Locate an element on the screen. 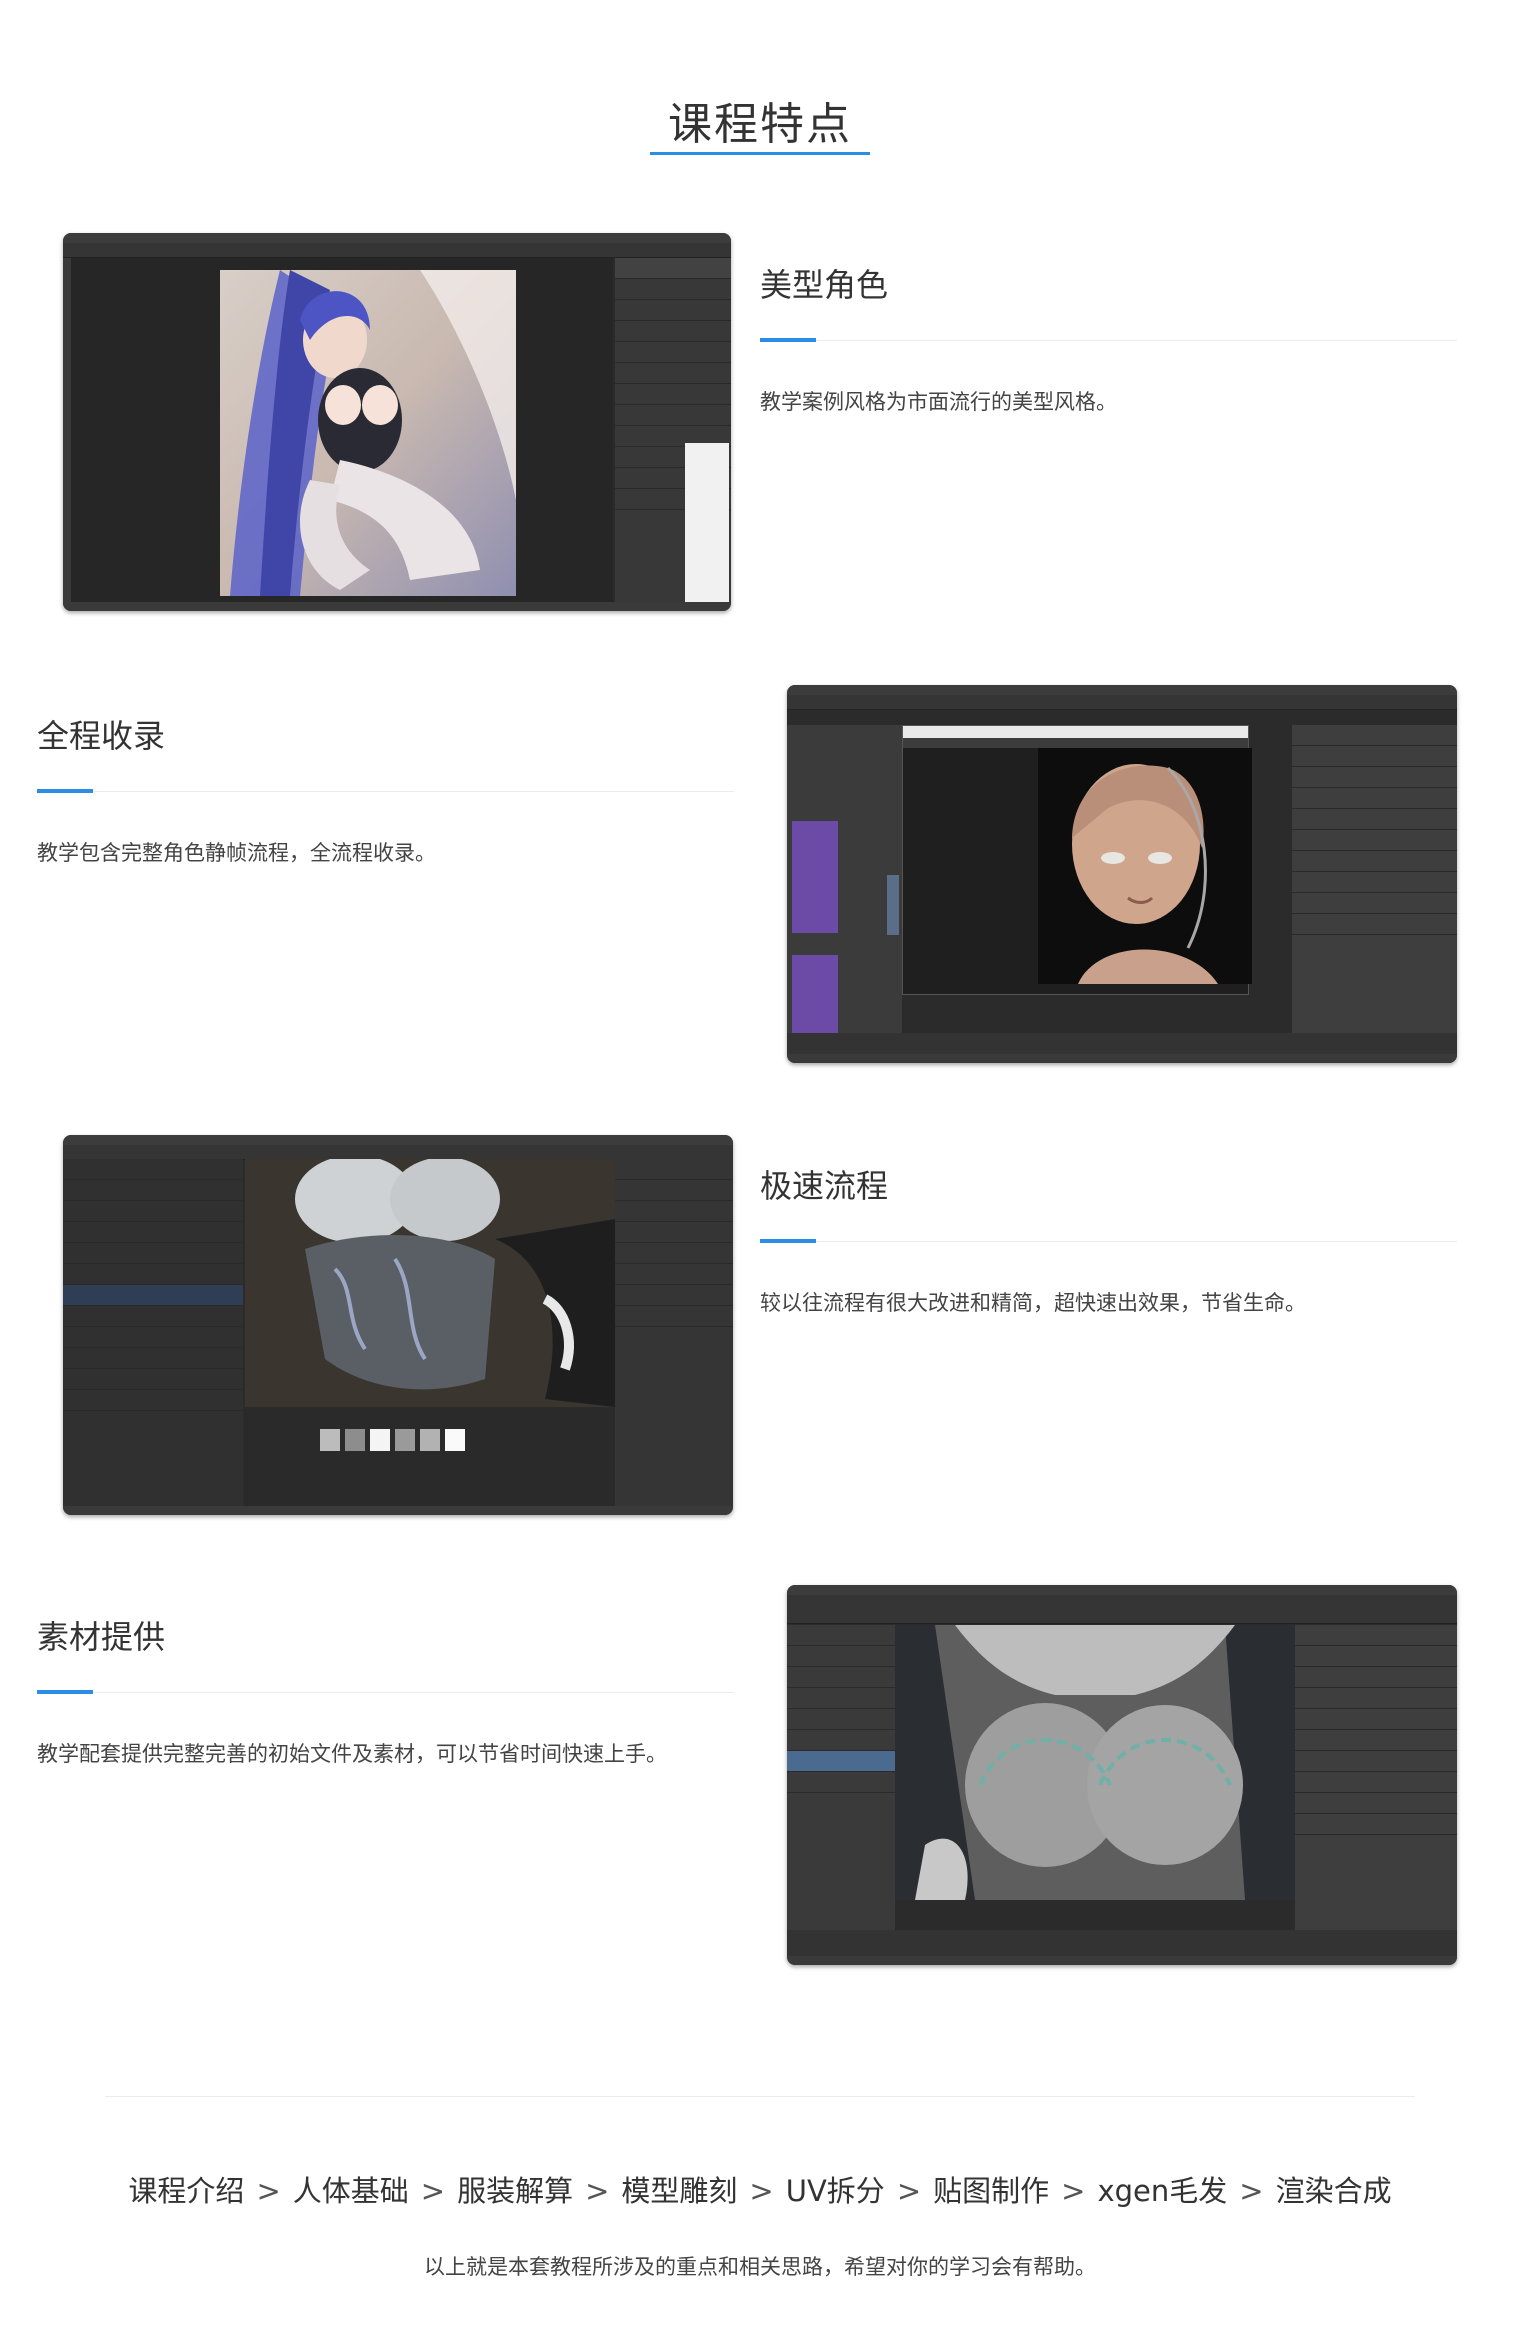 Image resolution: width=1520 pixels, height=2352 pixels. feature-description: 较以往流程有很大改进和精简，超快速出效果，节省生命。 is located at coordinates (1033, 1303).